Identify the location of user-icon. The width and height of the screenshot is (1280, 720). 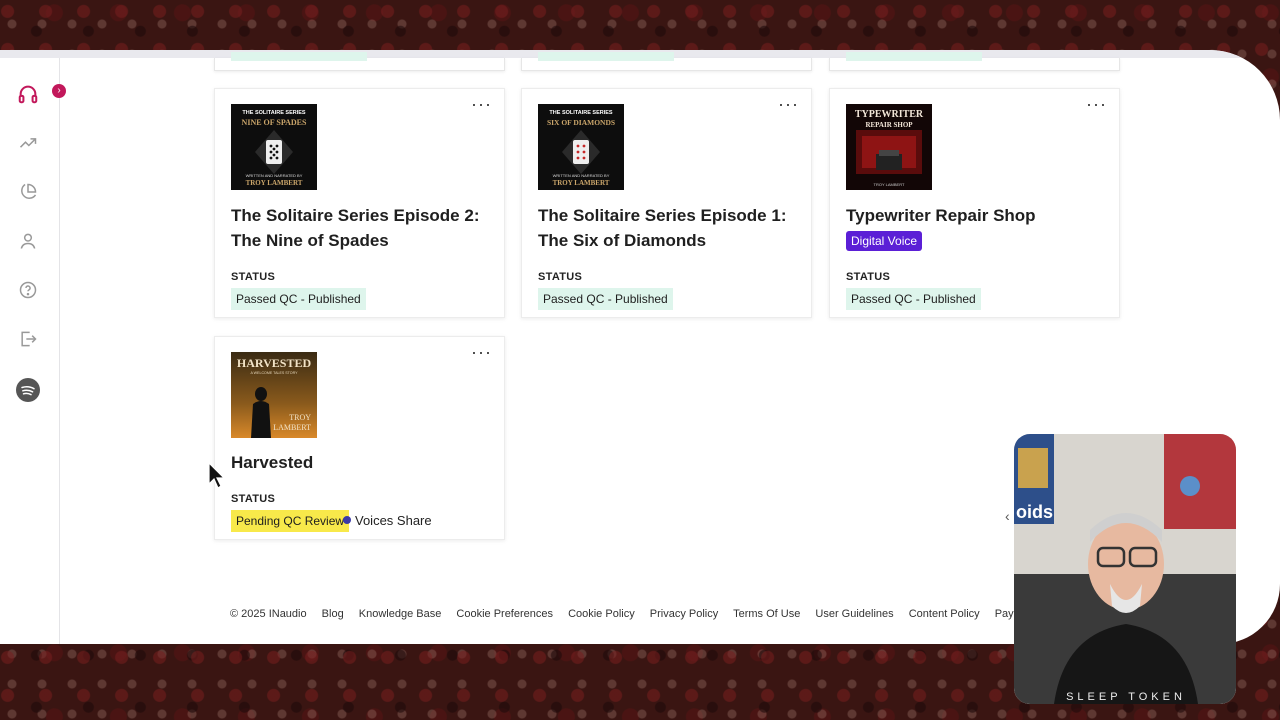
(28, 241).